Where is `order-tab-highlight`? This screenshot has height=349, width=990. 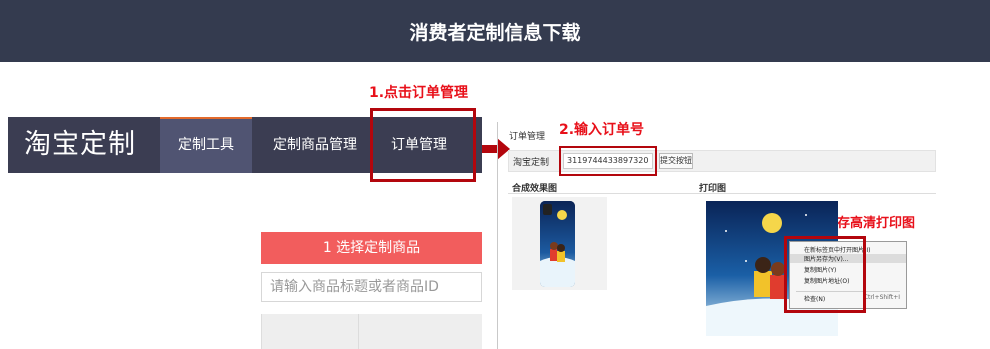 order-tab-highlight is located at coordinates (423, 145).